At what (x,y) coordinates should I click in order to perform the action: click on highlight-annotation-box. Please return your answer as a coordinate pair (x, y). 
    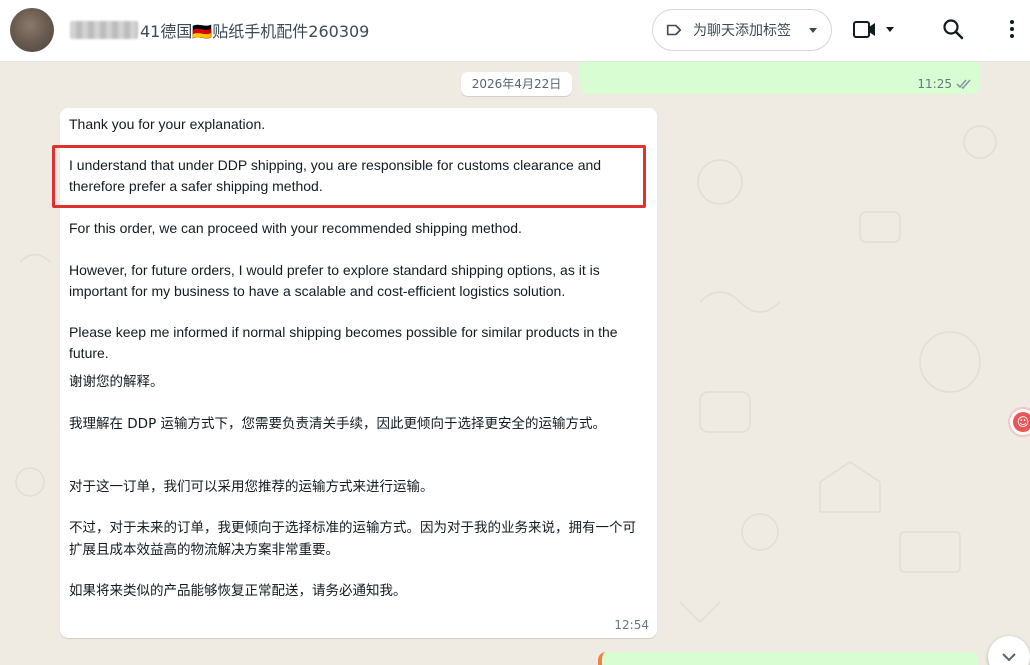
    Looking at the image, I should click on (349, 176).